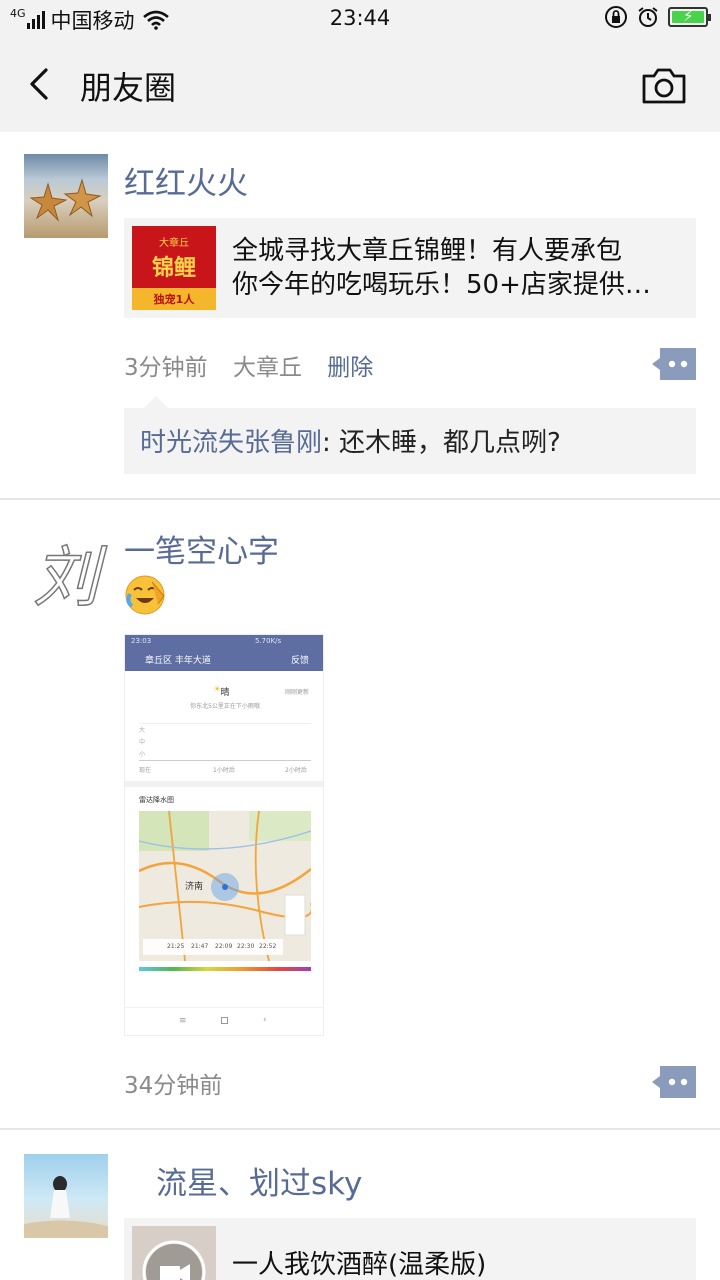 The height and width of the screenshot is (1280, 720). What do you see at coordinates (246, 946) in the screenshot?
I see `shot-timeline-3: 22:30` at bounding box center [246, 946].